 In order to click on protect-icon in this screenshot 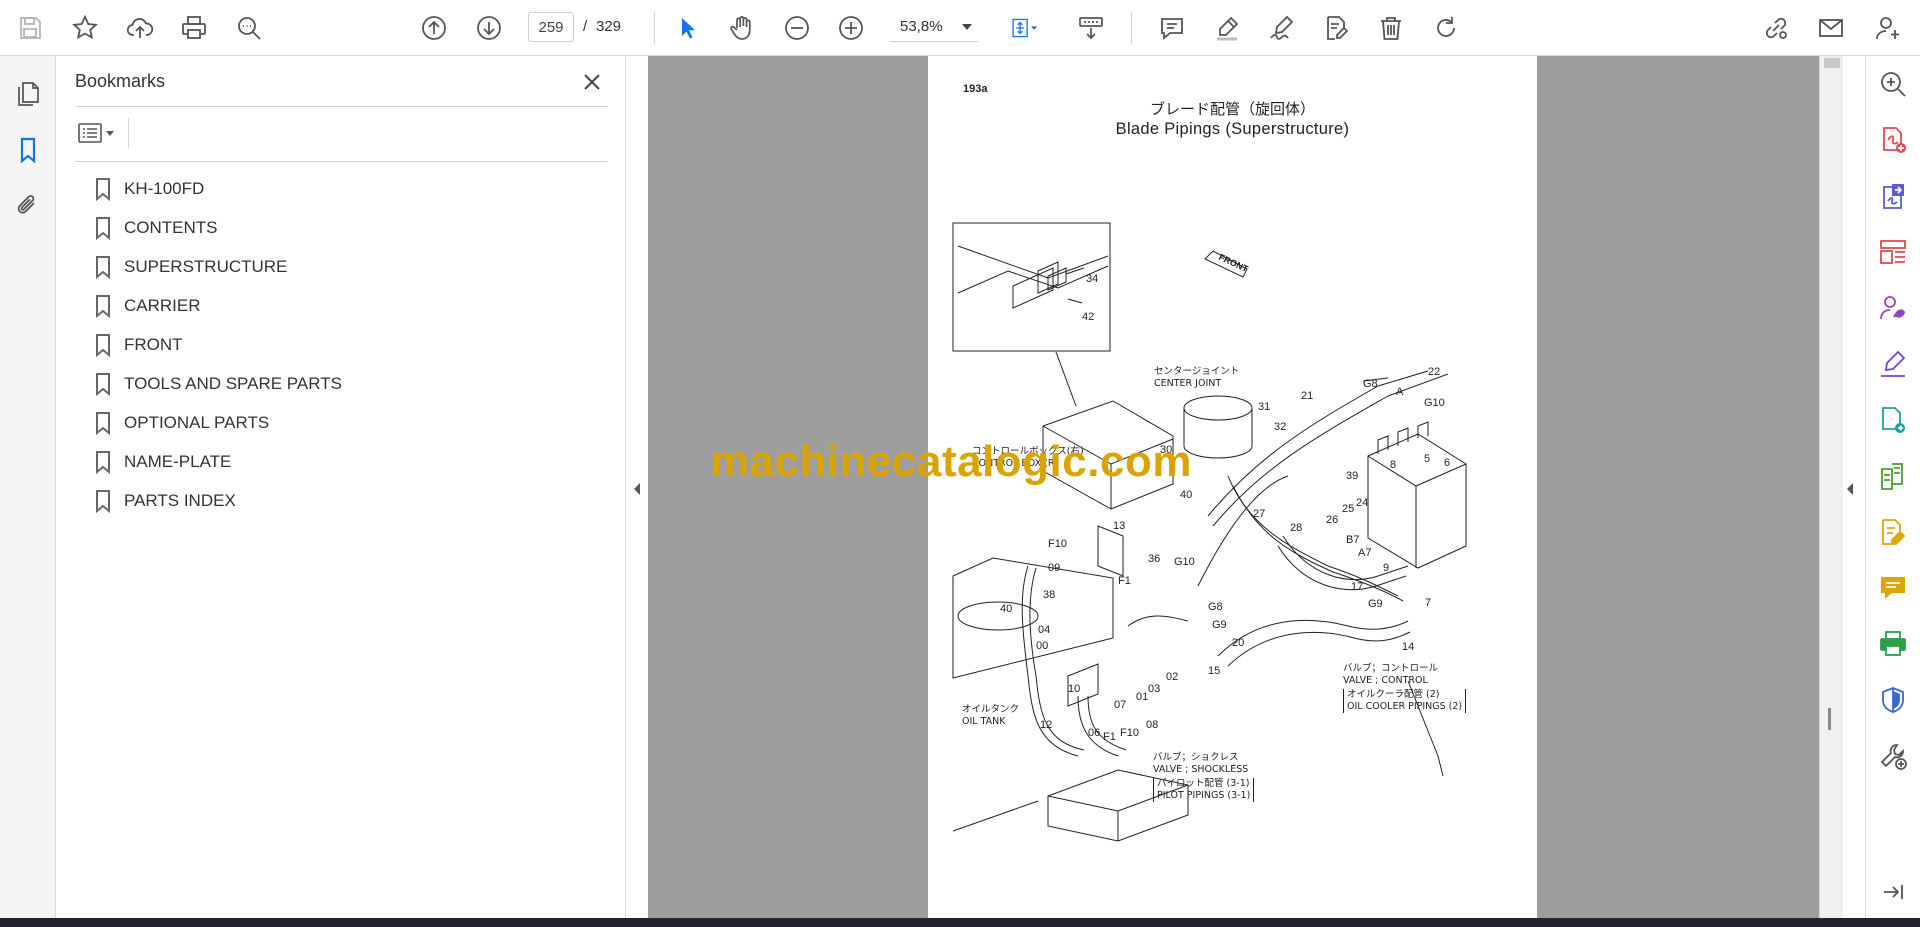, I will do `click(1893, 700)`.